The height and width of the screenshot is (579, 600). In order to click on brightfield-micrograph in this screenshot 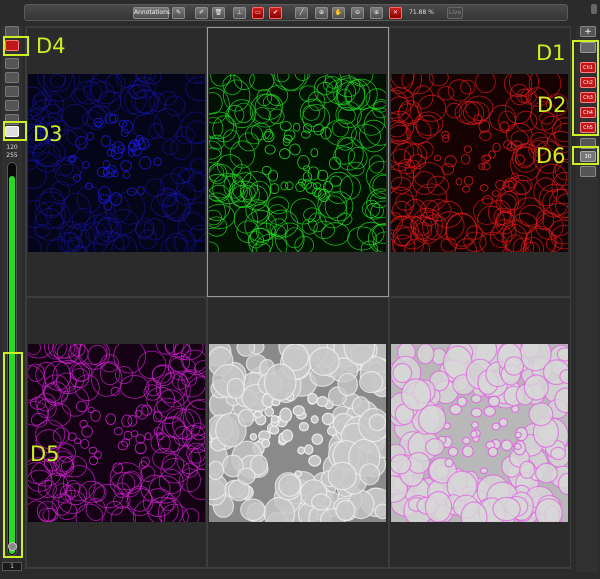, I will do `click(296, 431)`.